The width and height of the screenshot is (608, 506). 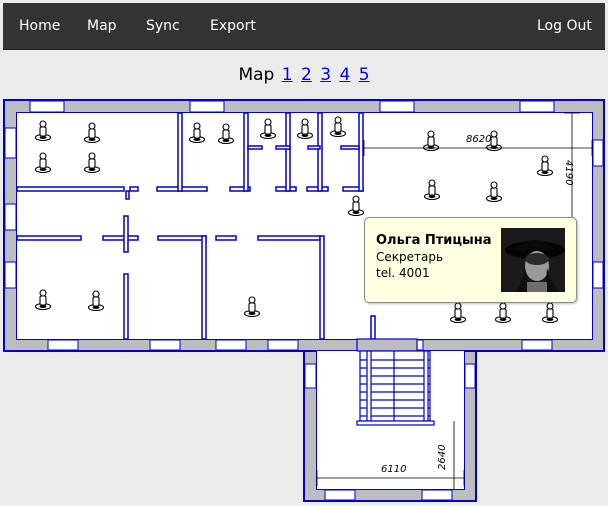 I want to click on nav-sync-link: Sync, so click(x=163, y=26).